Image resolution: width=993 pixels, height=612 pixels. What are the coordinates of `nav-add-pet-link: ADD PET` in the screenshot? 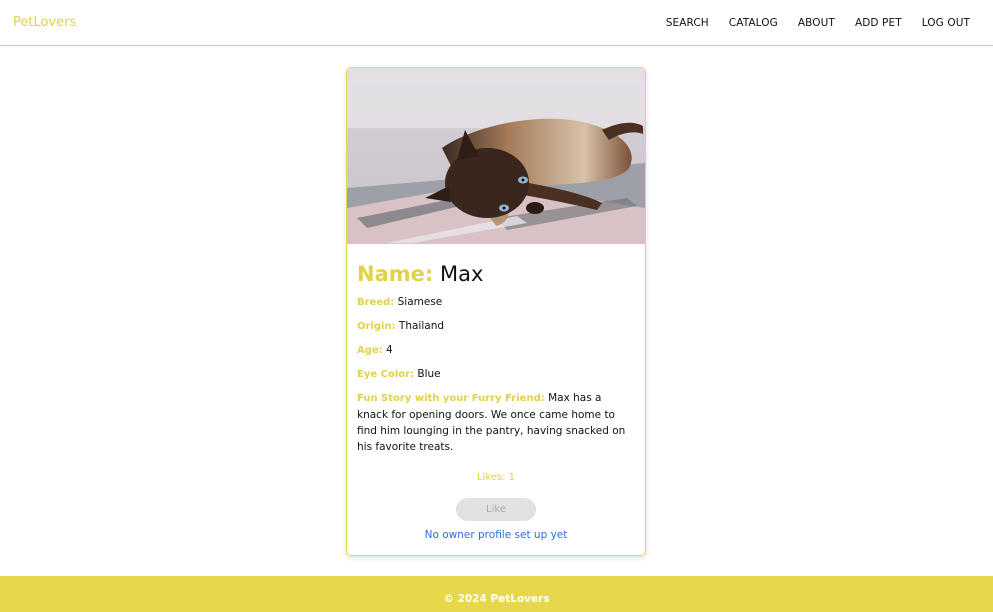 It's located at (878, 23).